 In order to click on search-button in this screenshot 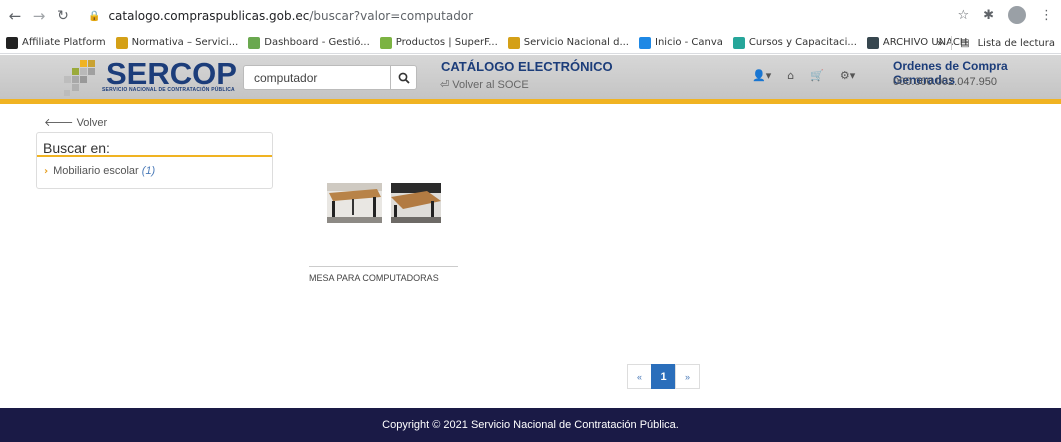, I will do `click(403, 77)`.